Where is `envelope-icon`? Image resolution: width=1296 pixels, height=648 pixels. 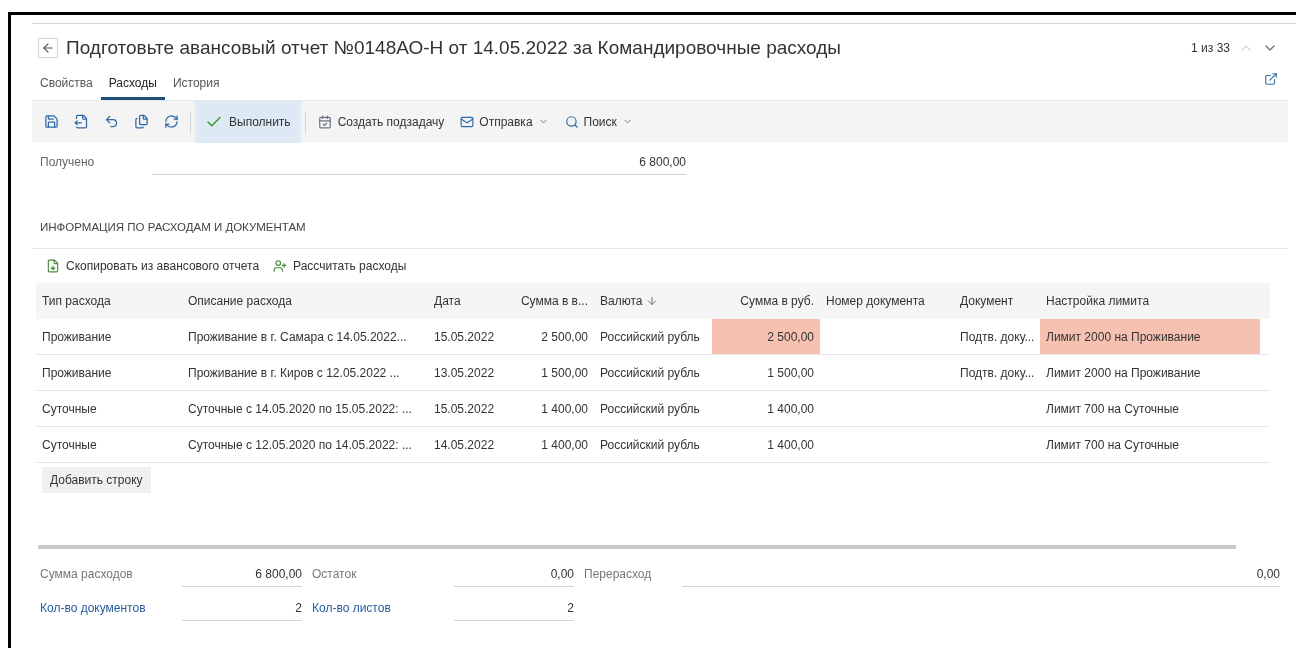 envelope-icon is located at coordinates (467, 121).